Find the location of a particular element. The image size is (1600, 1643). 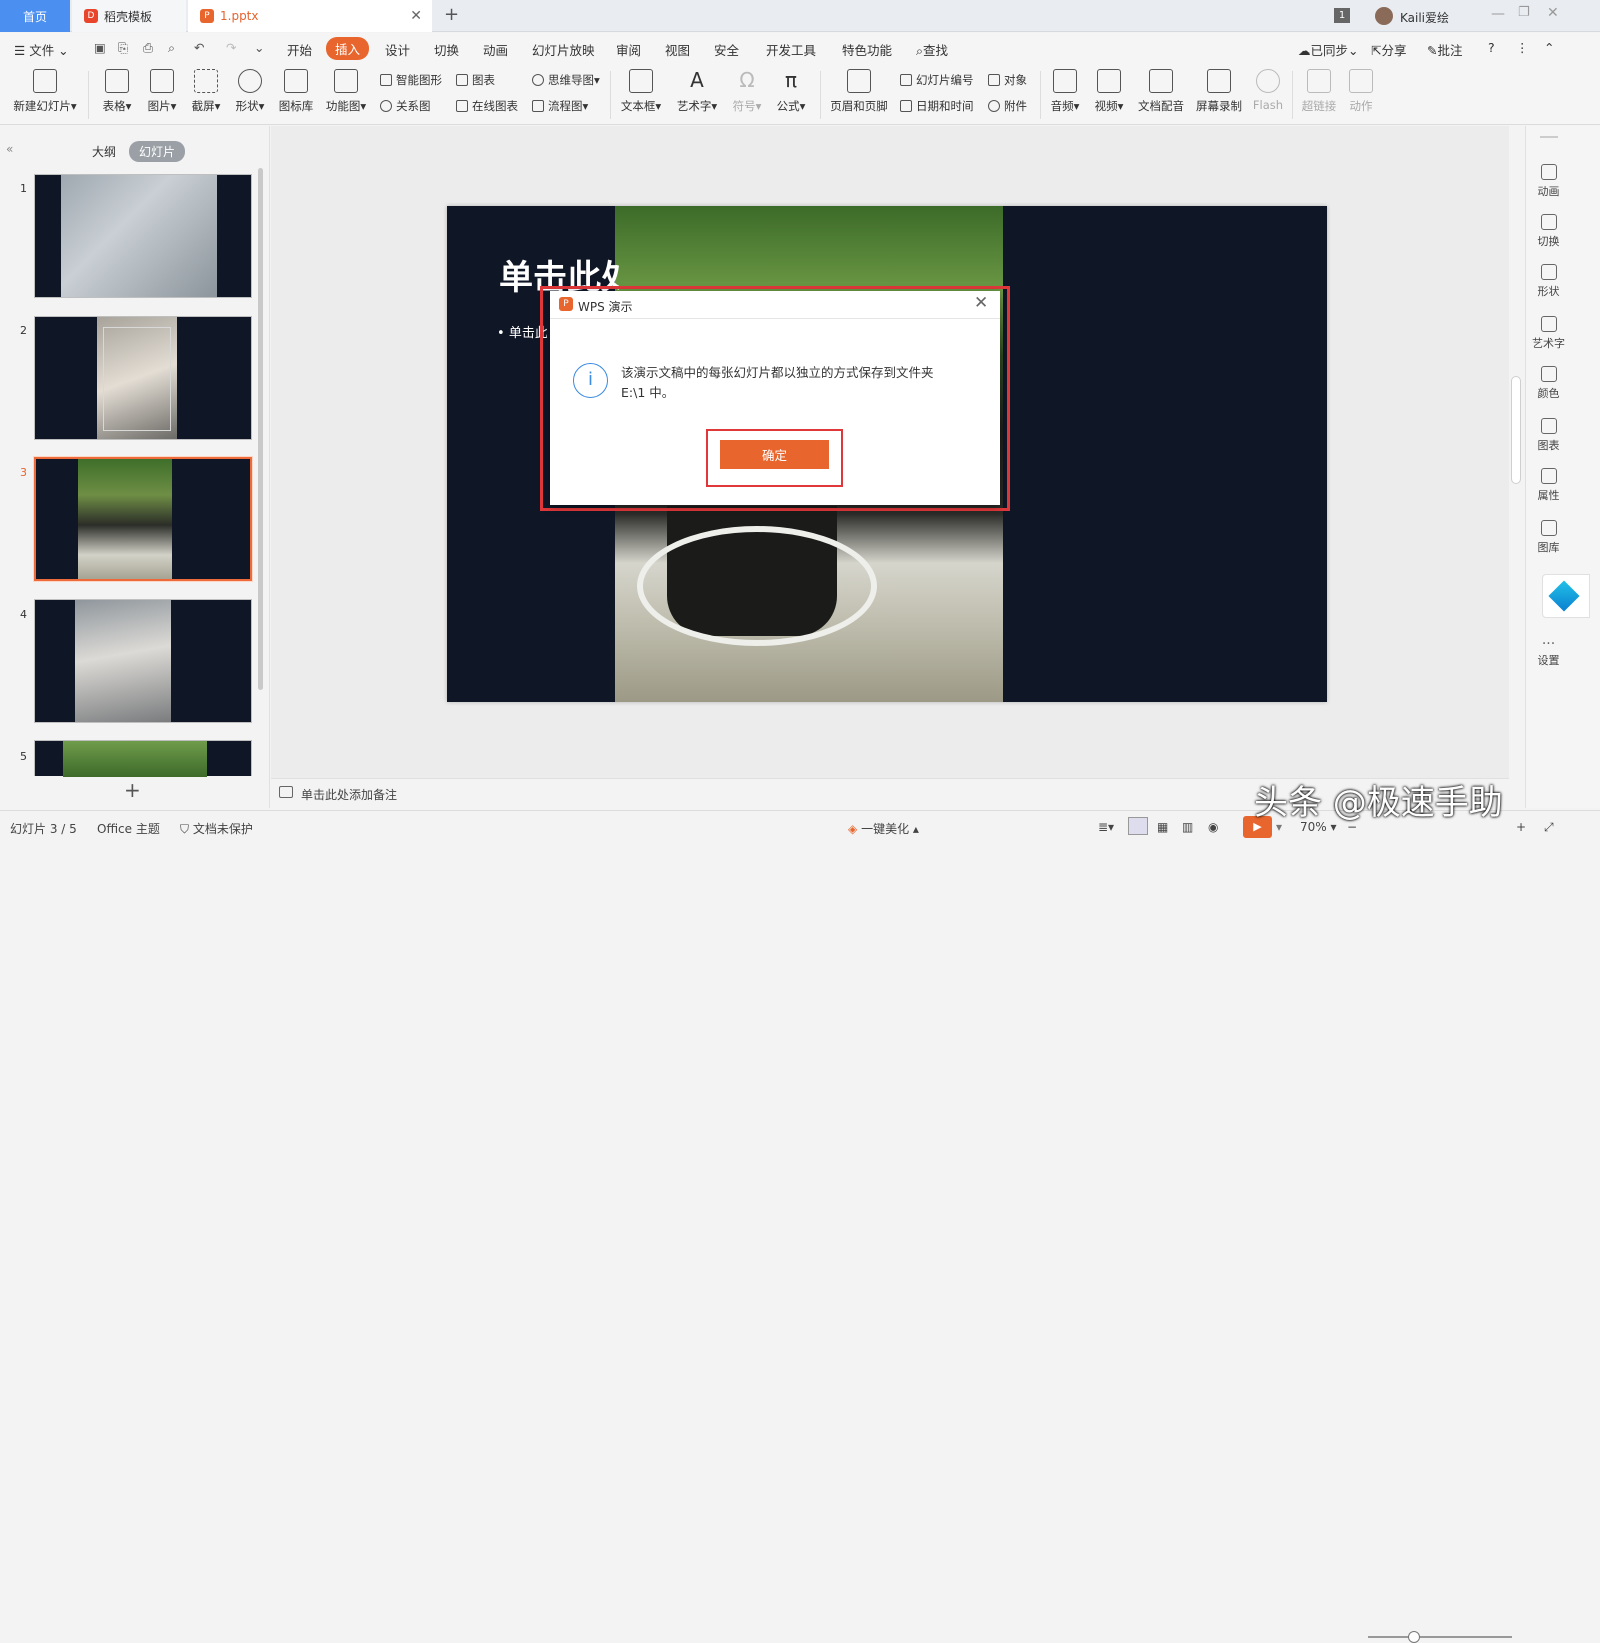

save-icon: ▣ is located at coordinates (100, 47).